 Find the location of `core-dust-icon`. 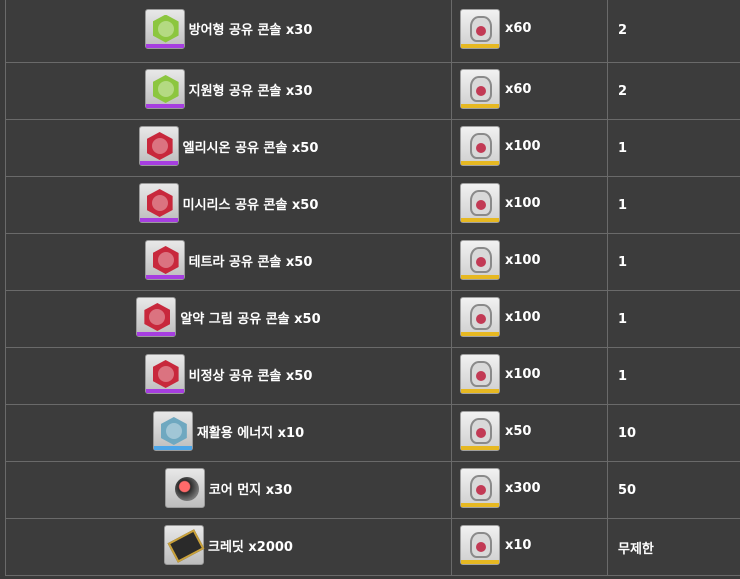

core-dust-icon is located at coordinates (184, 488).